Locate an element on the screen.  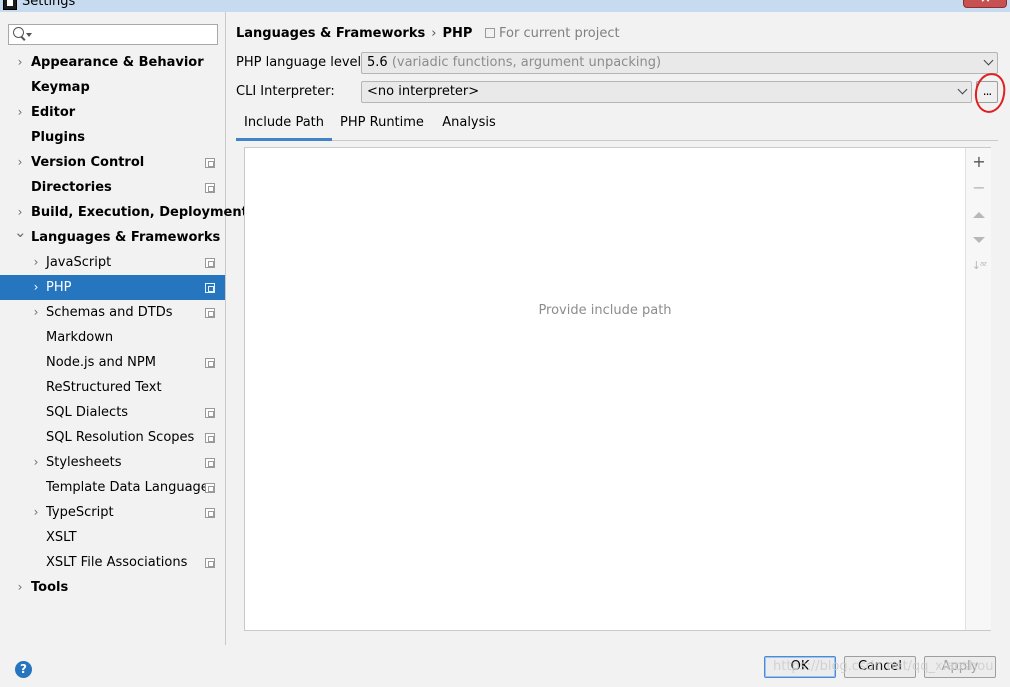
breadcrumb-parent: Languages & Frameworks is located at coordinates (331, 33).